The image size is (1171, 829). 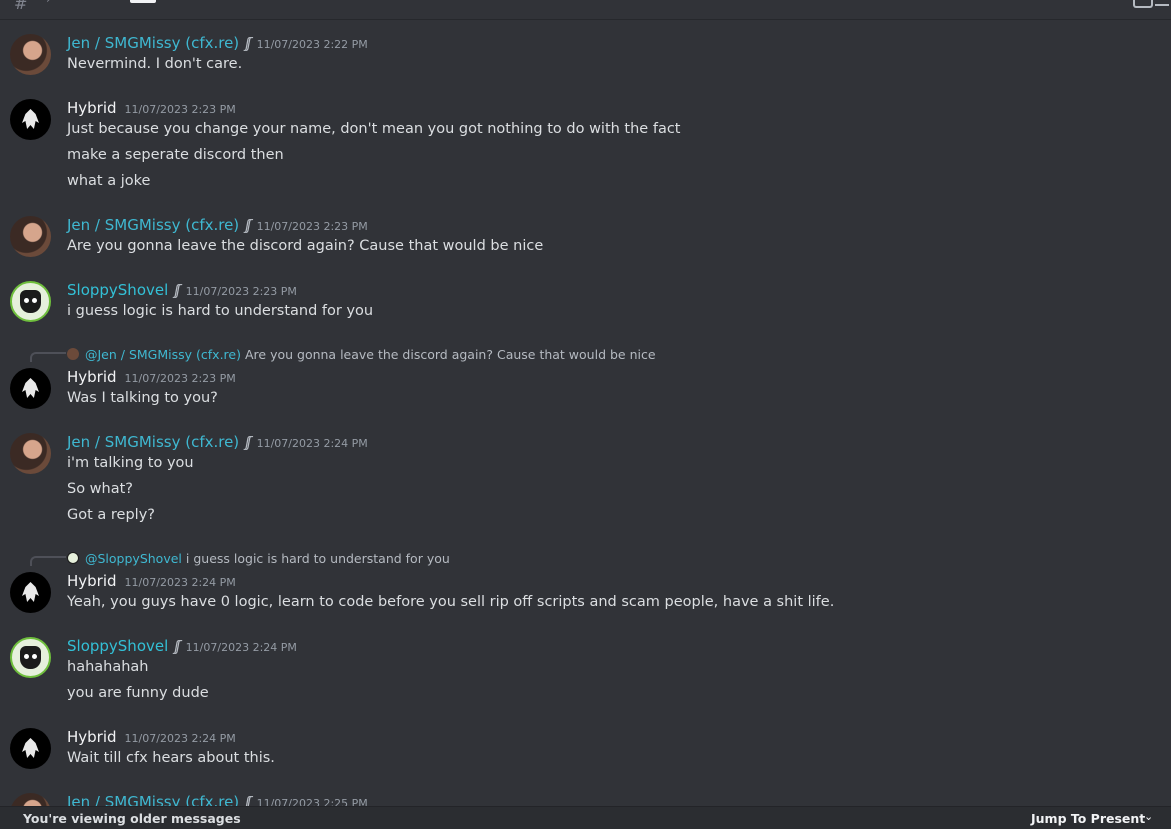 I want to click on timestamp: 11/07/2023 2:25 PM, so click(x=312, y=801).